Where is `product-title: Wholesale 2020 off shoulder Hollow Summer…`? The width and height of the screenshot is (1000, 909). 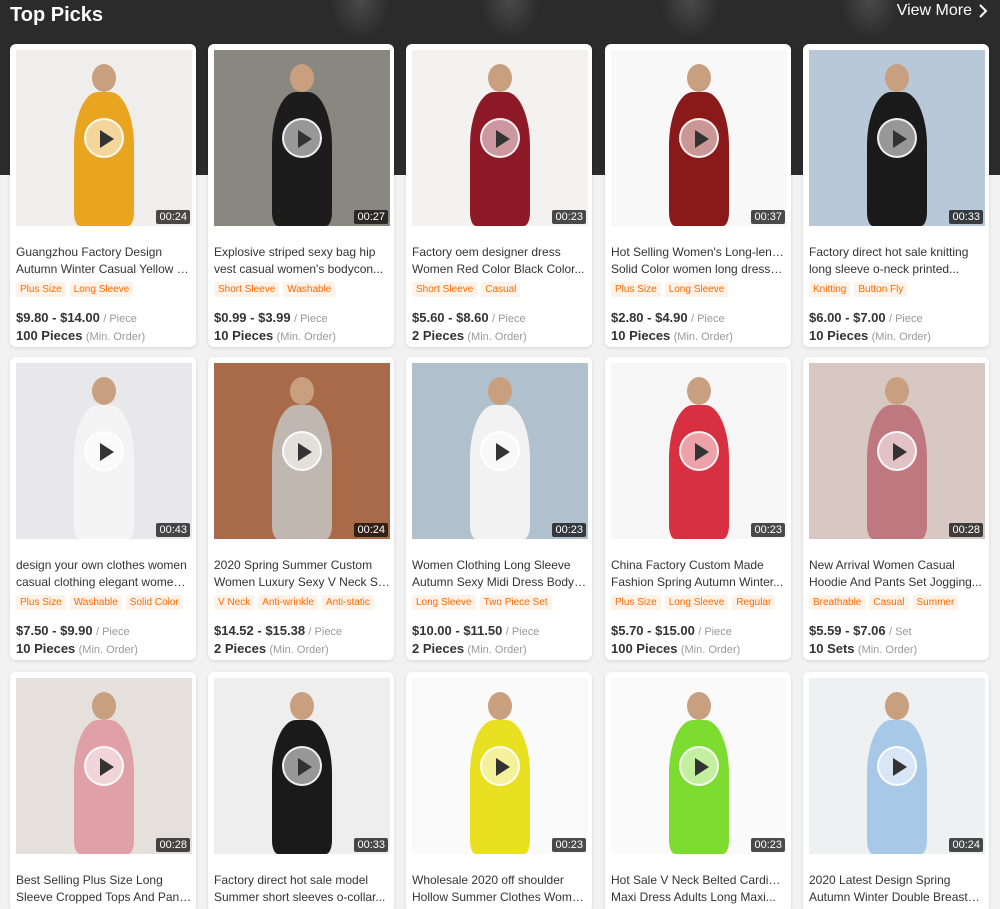 product-title: Wholesale 2020 off shoulder Hollow Summer… is located at coordinates (500, 889).